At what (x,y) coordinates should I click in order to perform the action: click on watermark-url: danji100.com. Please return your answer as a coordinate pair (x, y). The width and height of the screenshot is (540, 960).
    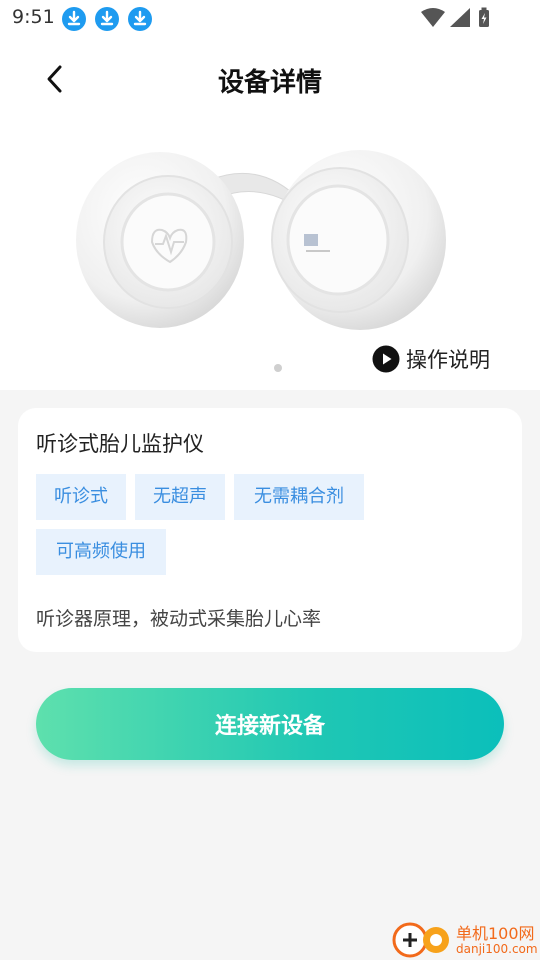
    Looking at the image, I should click on (497, 949).